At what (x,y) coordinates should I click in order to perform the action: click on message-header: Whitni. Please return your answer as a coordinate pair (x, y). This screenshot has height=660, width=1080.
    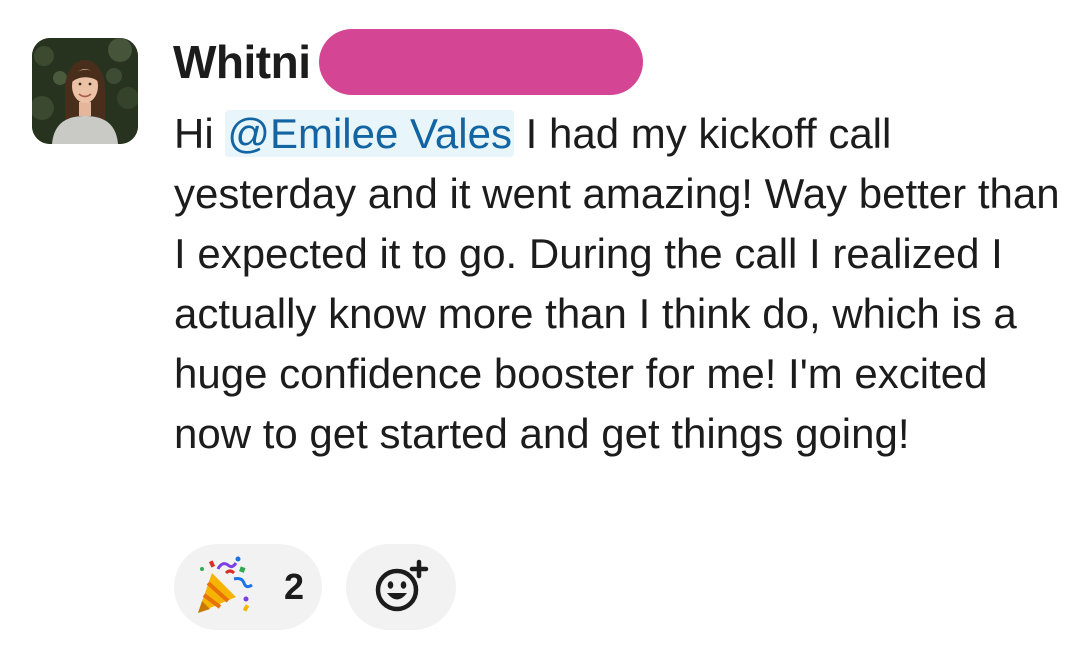
    Looking at the image, I should click on (408, 62).